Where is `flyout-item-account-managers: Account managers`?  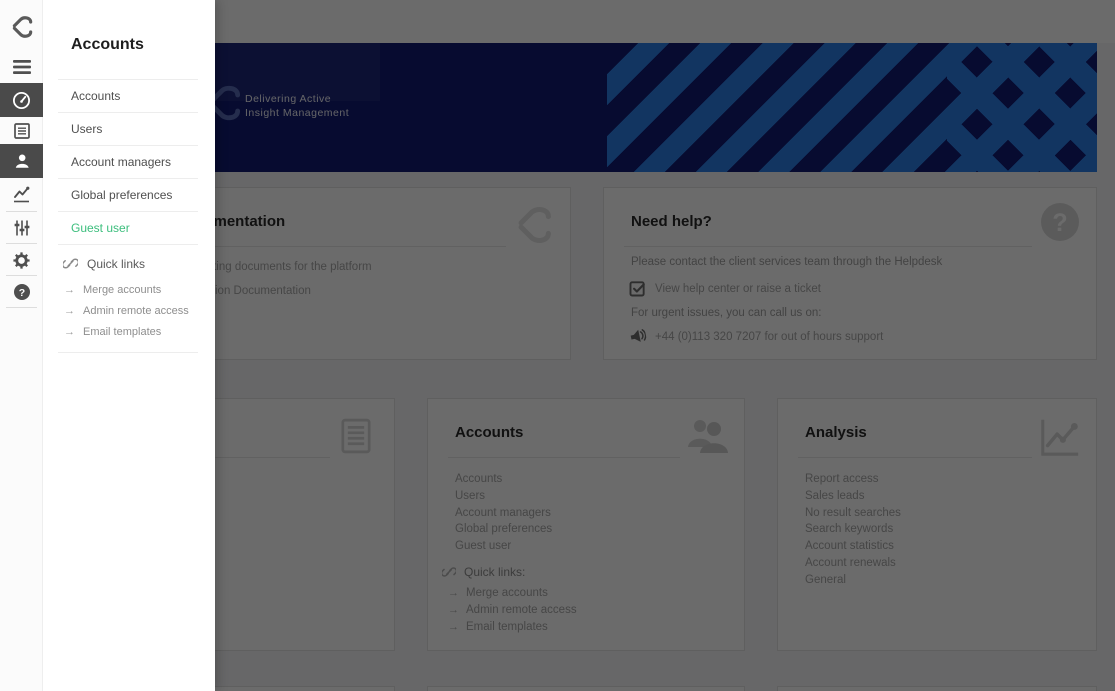 flyout-item-account-managers: Account managers is located at coordinates (128, 162).